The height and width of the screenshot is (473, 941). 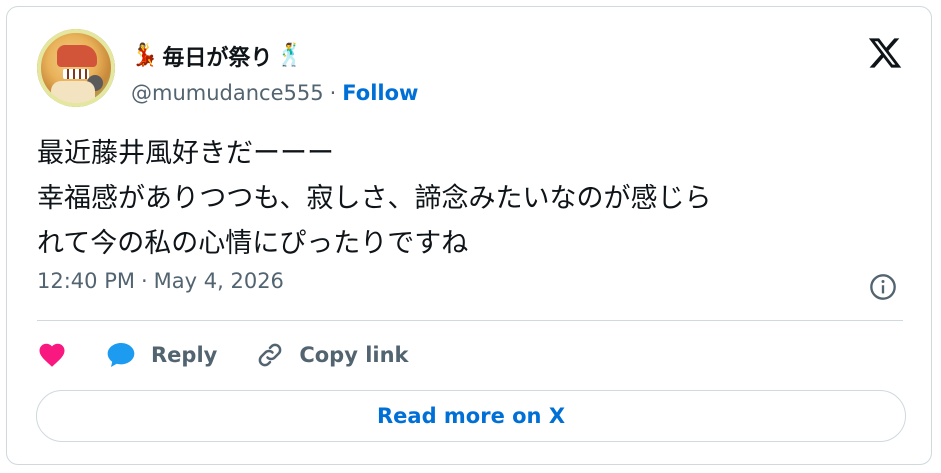 What do you see at coordinates (121, 355) in the screenshot?
I see `speech-bubble-icon` at bounding box center [121, 355].